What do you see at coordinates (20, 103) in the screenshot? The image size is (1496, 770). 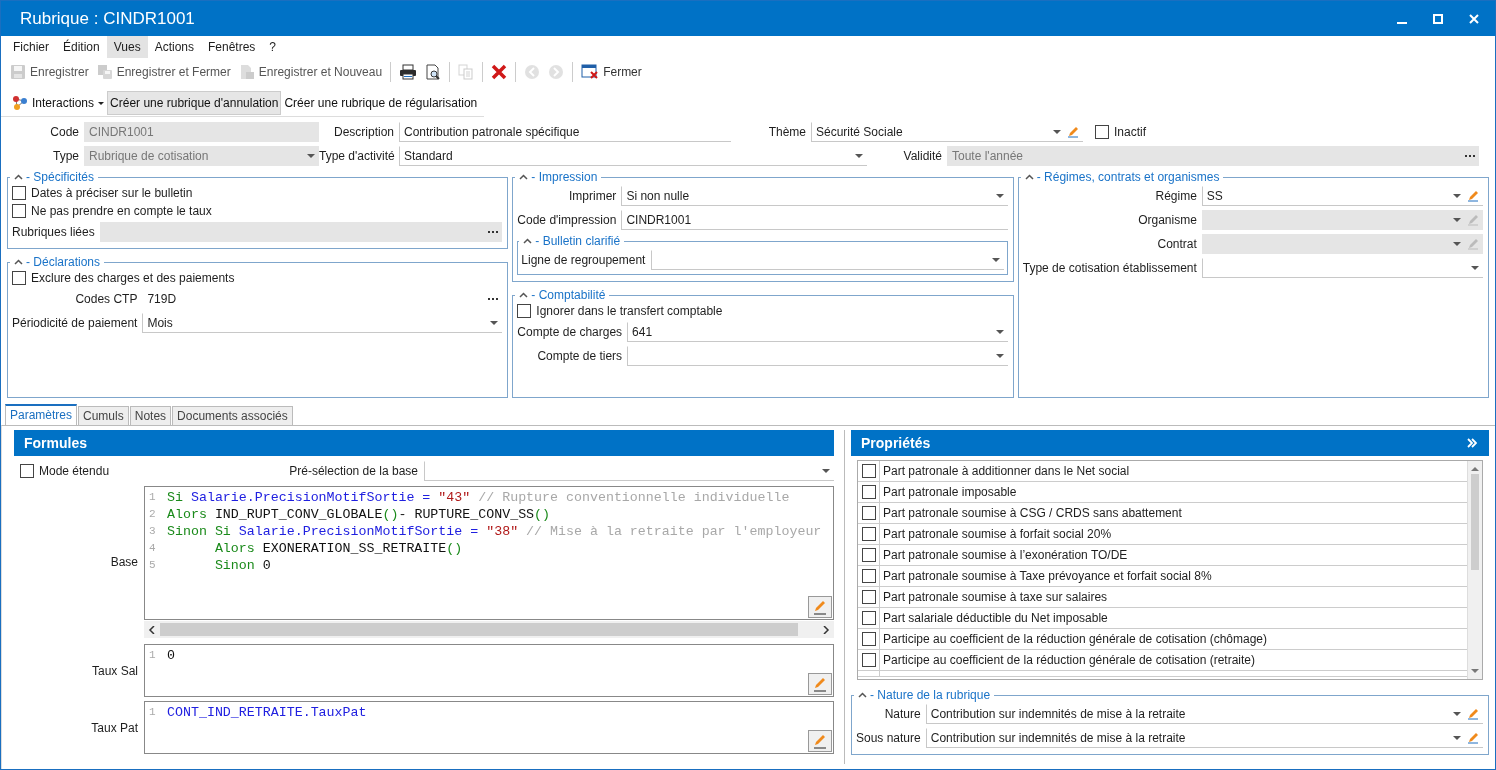 I see `network-nodes-icon` at bounding box center [20, 103].